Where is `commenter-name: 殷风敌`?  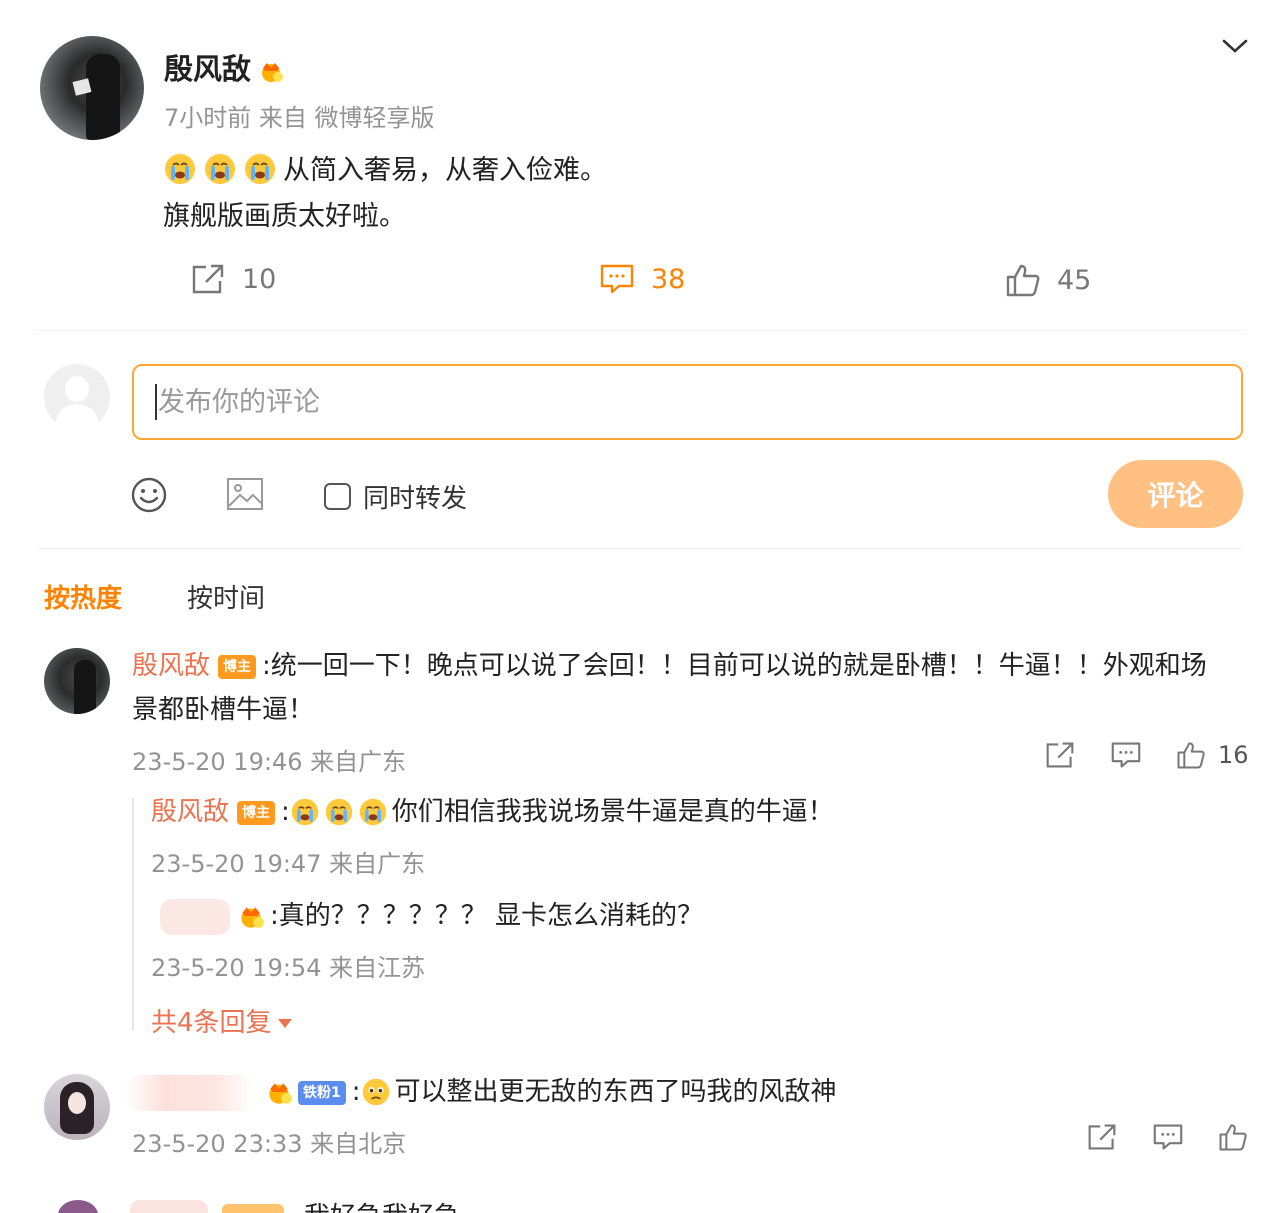 commenter-name: 殷风敌 is located at coordinates (171, 666).